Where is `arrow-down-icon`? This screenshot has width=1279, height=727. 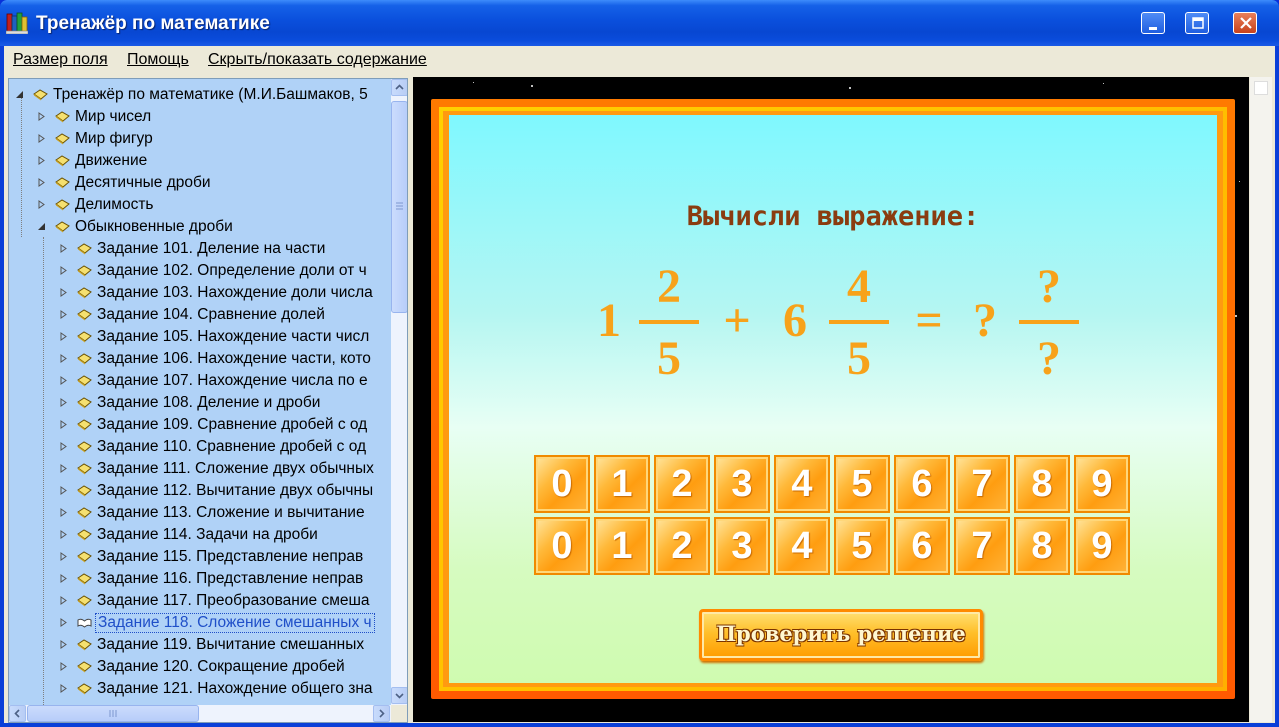 arrow-down-icon is located at coordinates (399, 696).